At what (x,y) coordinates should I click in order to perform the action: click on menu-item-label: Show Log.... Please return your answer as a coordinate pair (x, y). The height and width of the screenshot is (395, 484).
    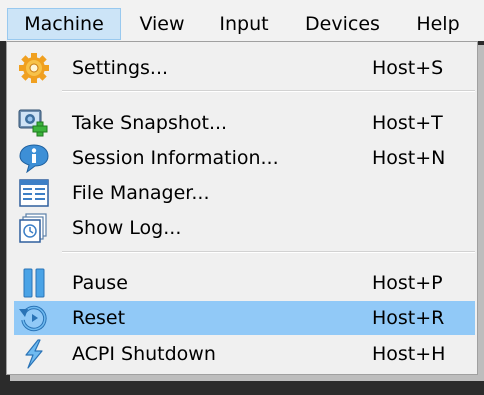
    Looking at the image, I should click on (127, 228).